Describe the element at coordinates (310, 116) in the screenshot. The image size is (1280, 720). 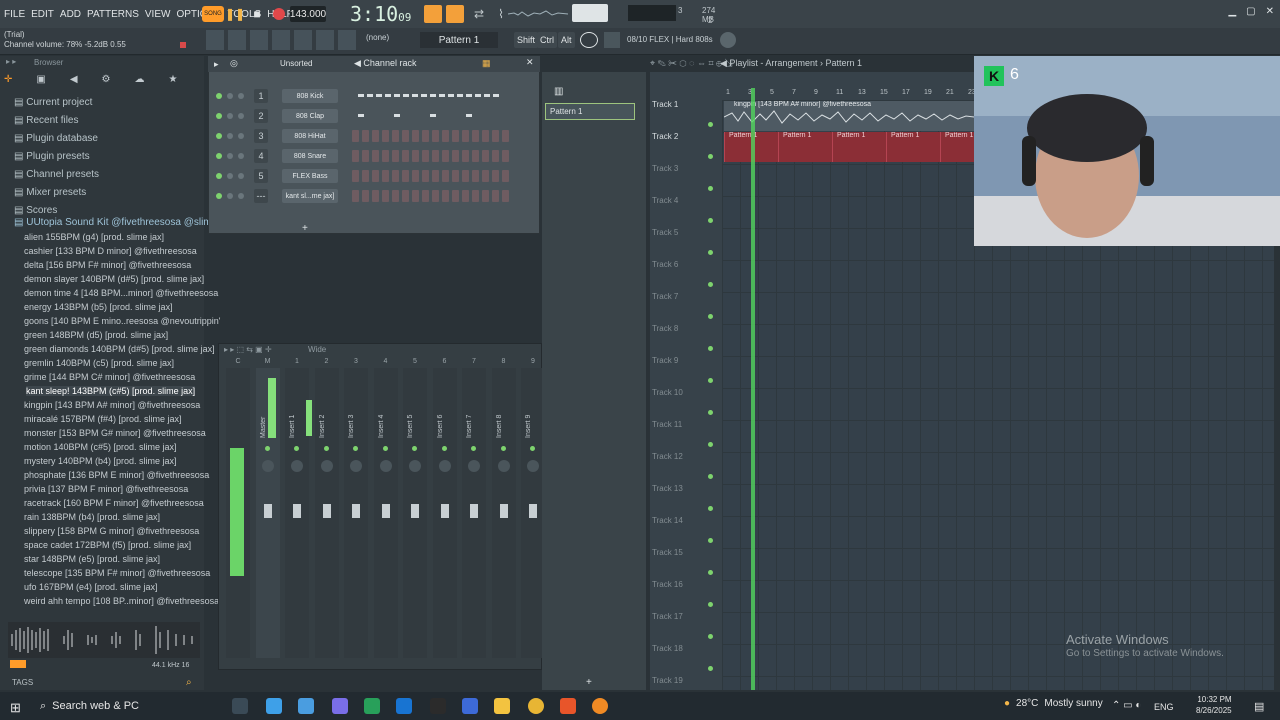
I see `channel-name-button: 808 Clap` at that location.